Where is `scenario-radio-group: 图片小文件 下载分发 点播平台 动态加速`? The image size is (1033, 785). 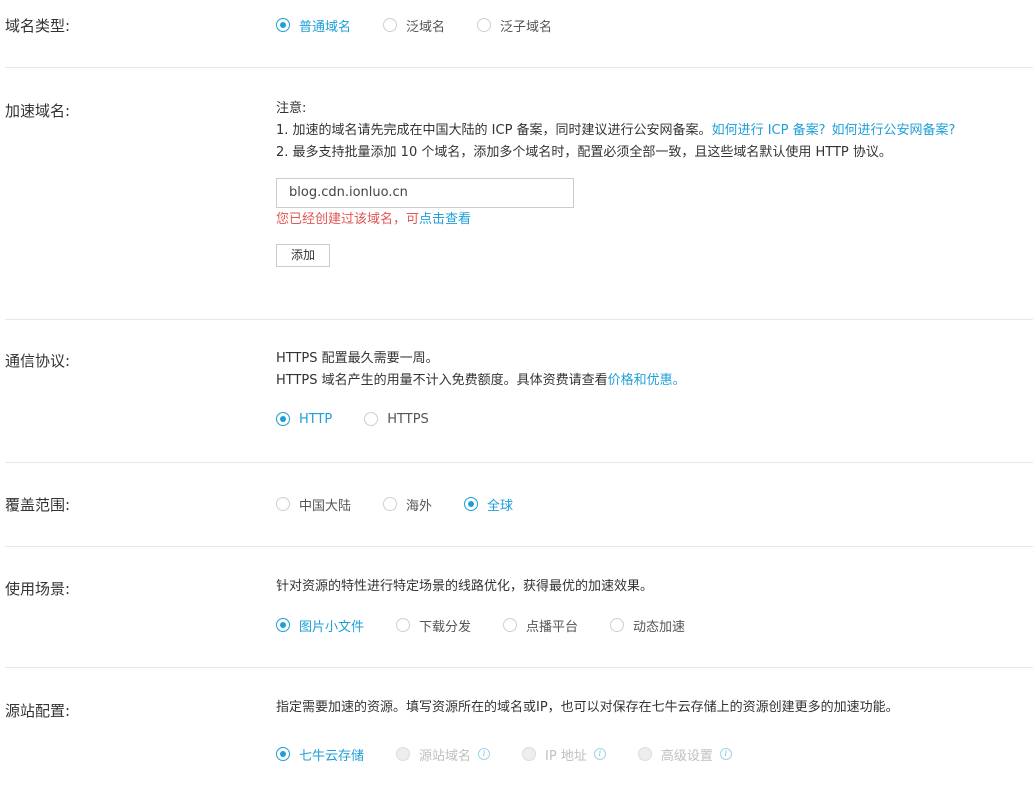
scenario-radio-group: 图片小文件 下载分发 点播平台 动态加速 is located at coordinates (654, 625).